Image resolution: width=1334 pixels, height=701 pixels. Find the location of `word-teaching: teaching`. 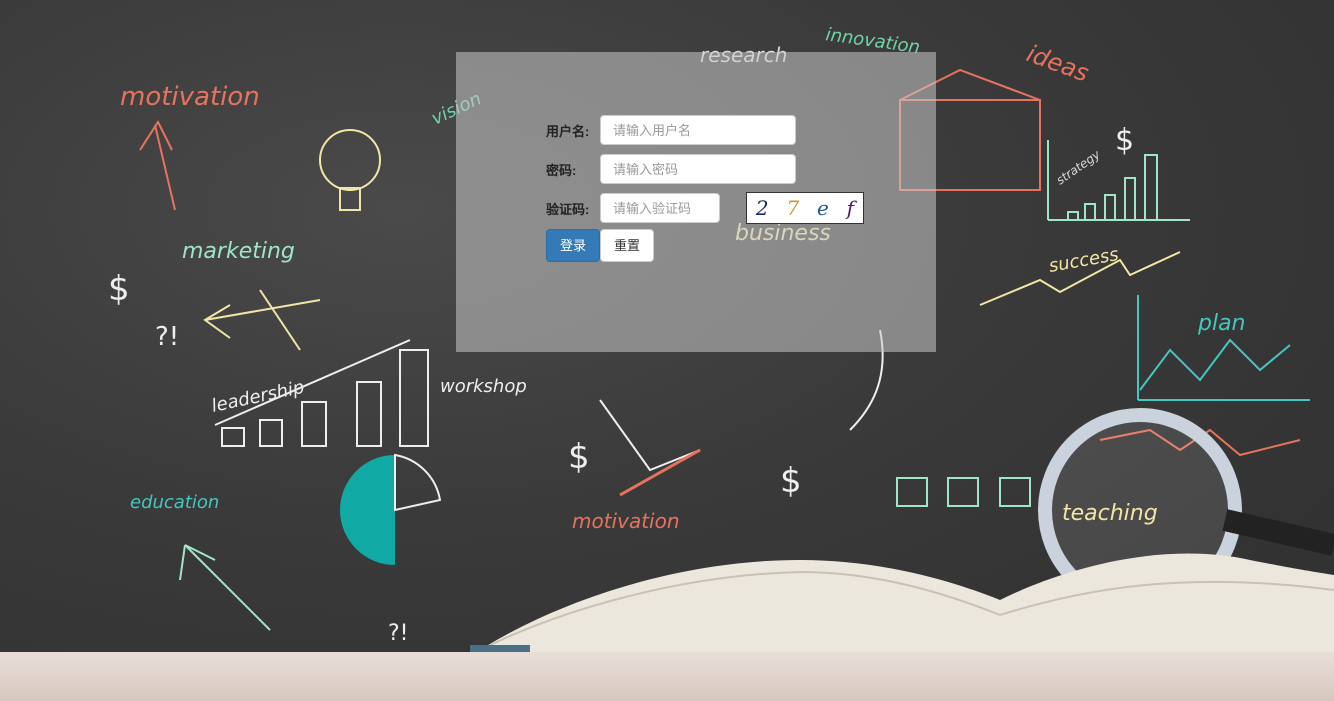

word-teaching: teaching is located at coordinates (1110, 513).